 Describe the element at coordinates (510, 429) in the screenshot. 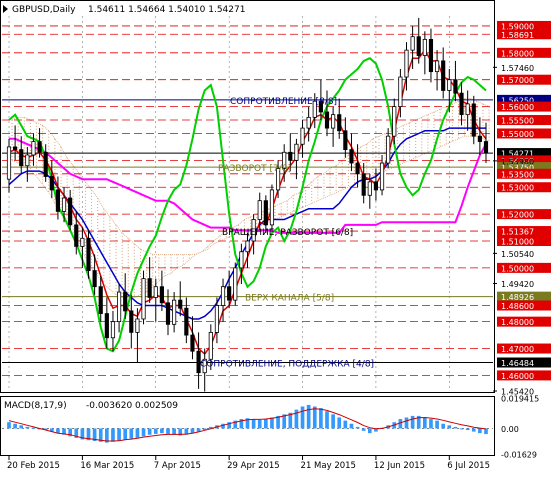

I see `macd-tick-label: 0.00` at that location.